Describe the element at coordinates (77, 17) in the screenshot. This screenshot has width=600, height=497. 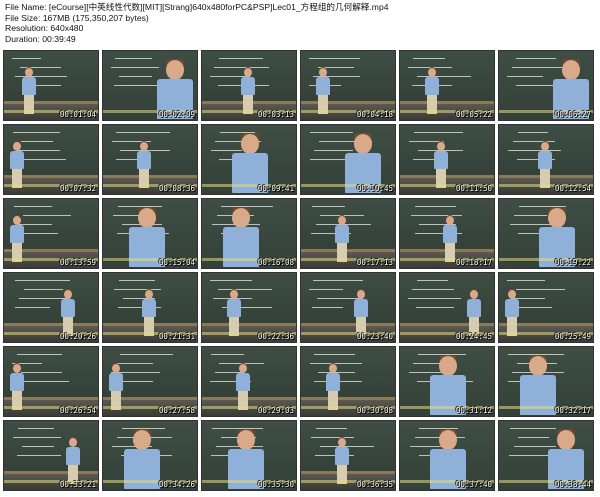
I see `file-size-text: File Size: 167MB (175,350,207 bytes)` at that location.